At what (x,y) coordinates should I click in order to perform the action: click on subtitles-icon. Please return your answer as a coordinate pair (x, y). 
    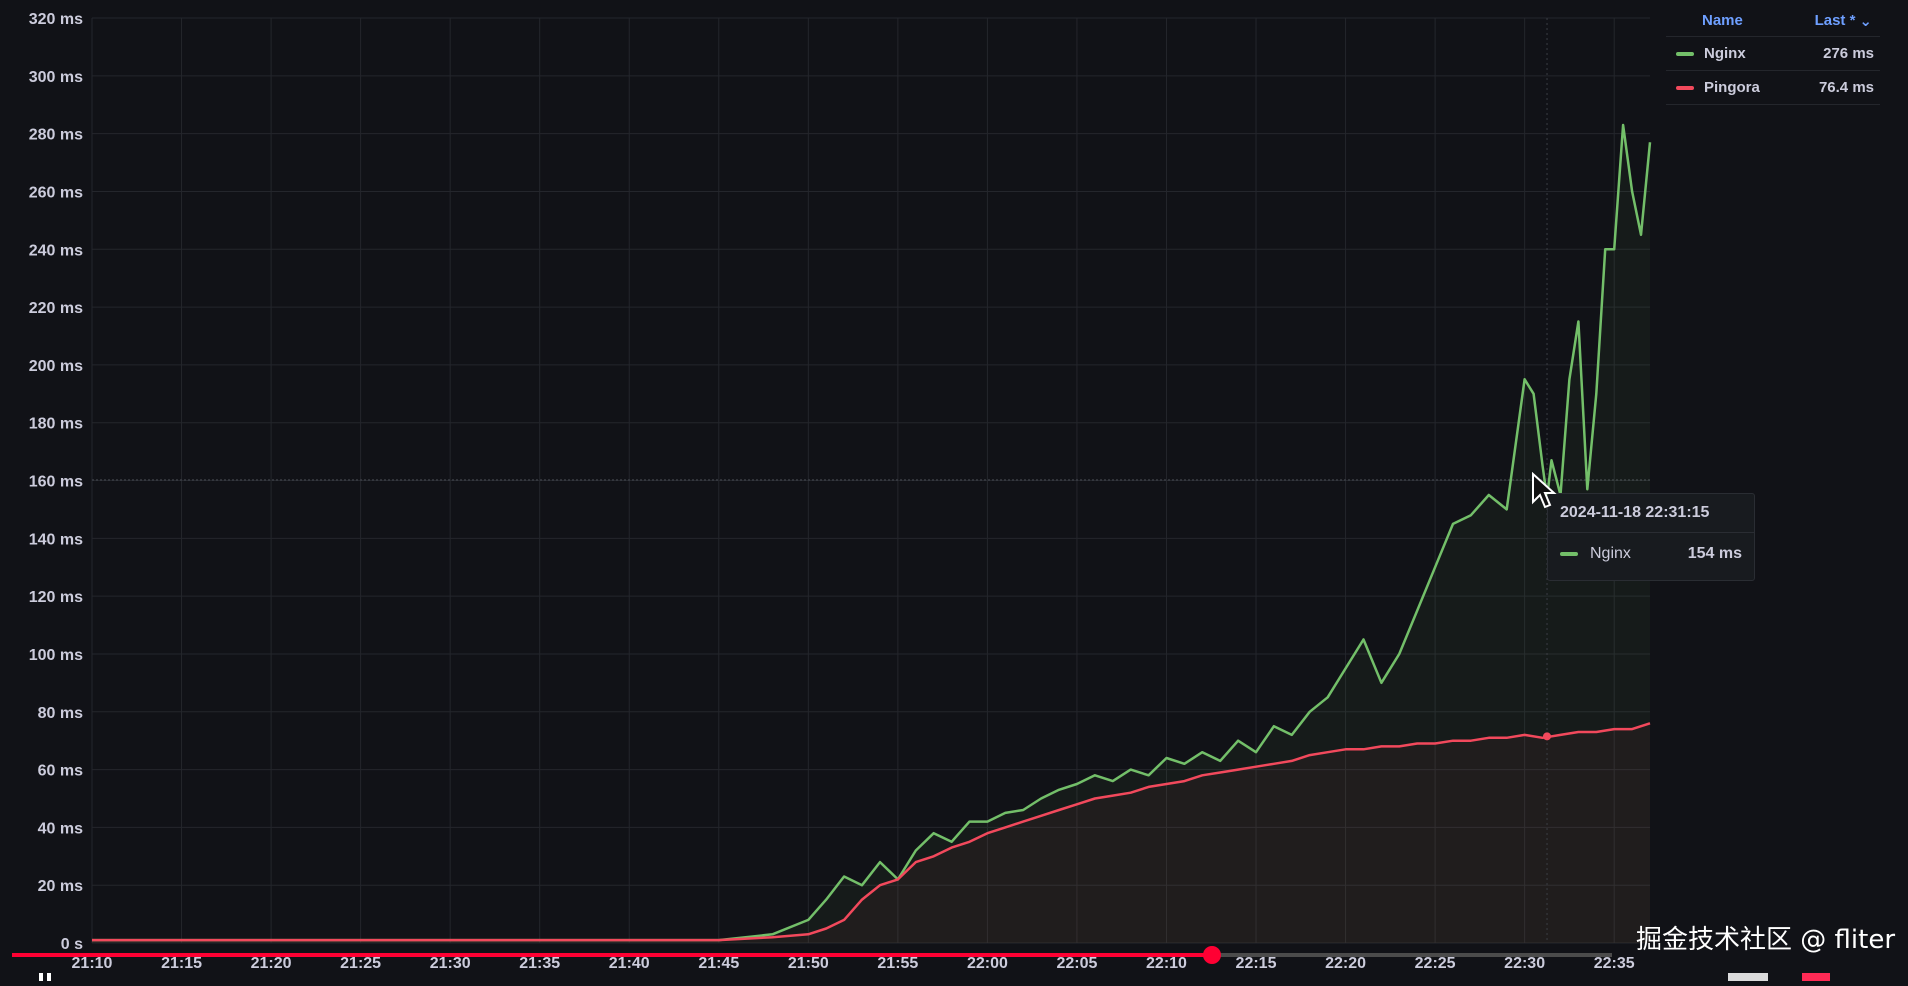
    Looking at the image, I should click on (1748, 974).